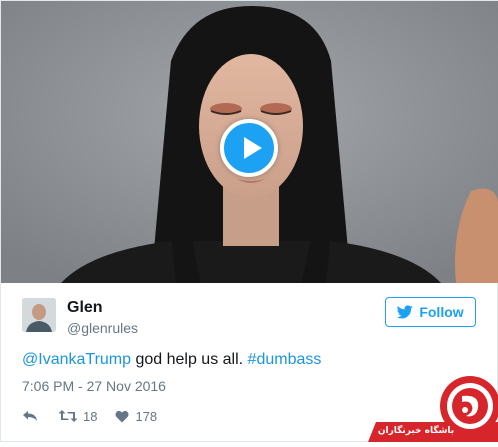 This screenshot has width=498, height=447. I want to click on follow-label: Follow, so click(441, 312).